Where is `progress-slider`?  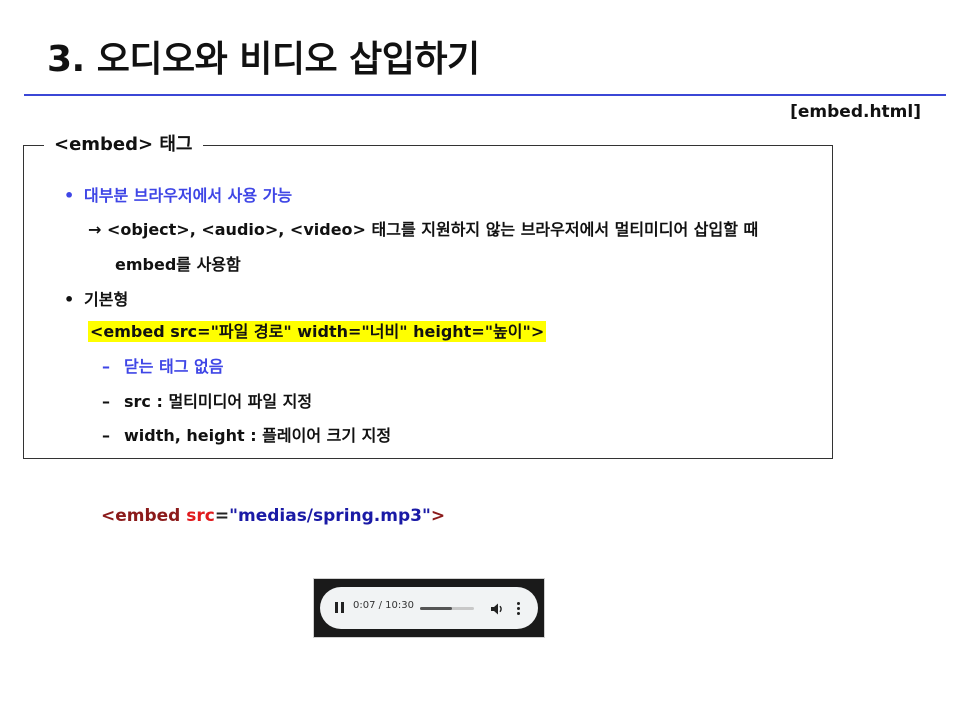
progress-slider is located at coordinates (447, 608).